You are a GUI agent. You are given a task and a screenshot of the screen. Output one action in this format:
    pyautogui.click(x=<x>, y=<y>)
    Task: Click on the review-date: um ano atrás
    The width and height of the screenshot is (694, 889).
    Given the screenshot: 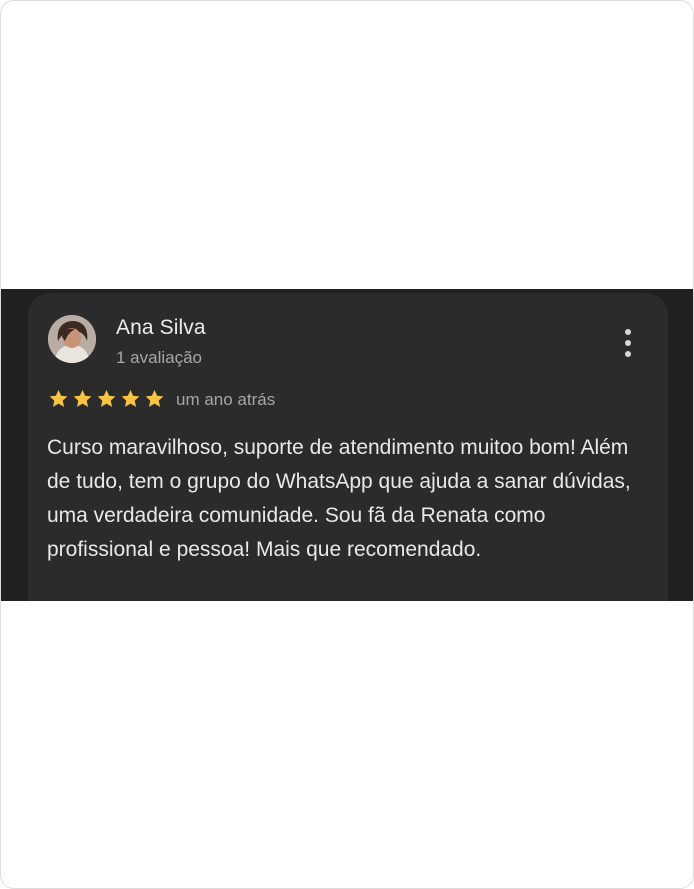 What is the action you would take?
    pyautogui.click(x=226, y=399)
    